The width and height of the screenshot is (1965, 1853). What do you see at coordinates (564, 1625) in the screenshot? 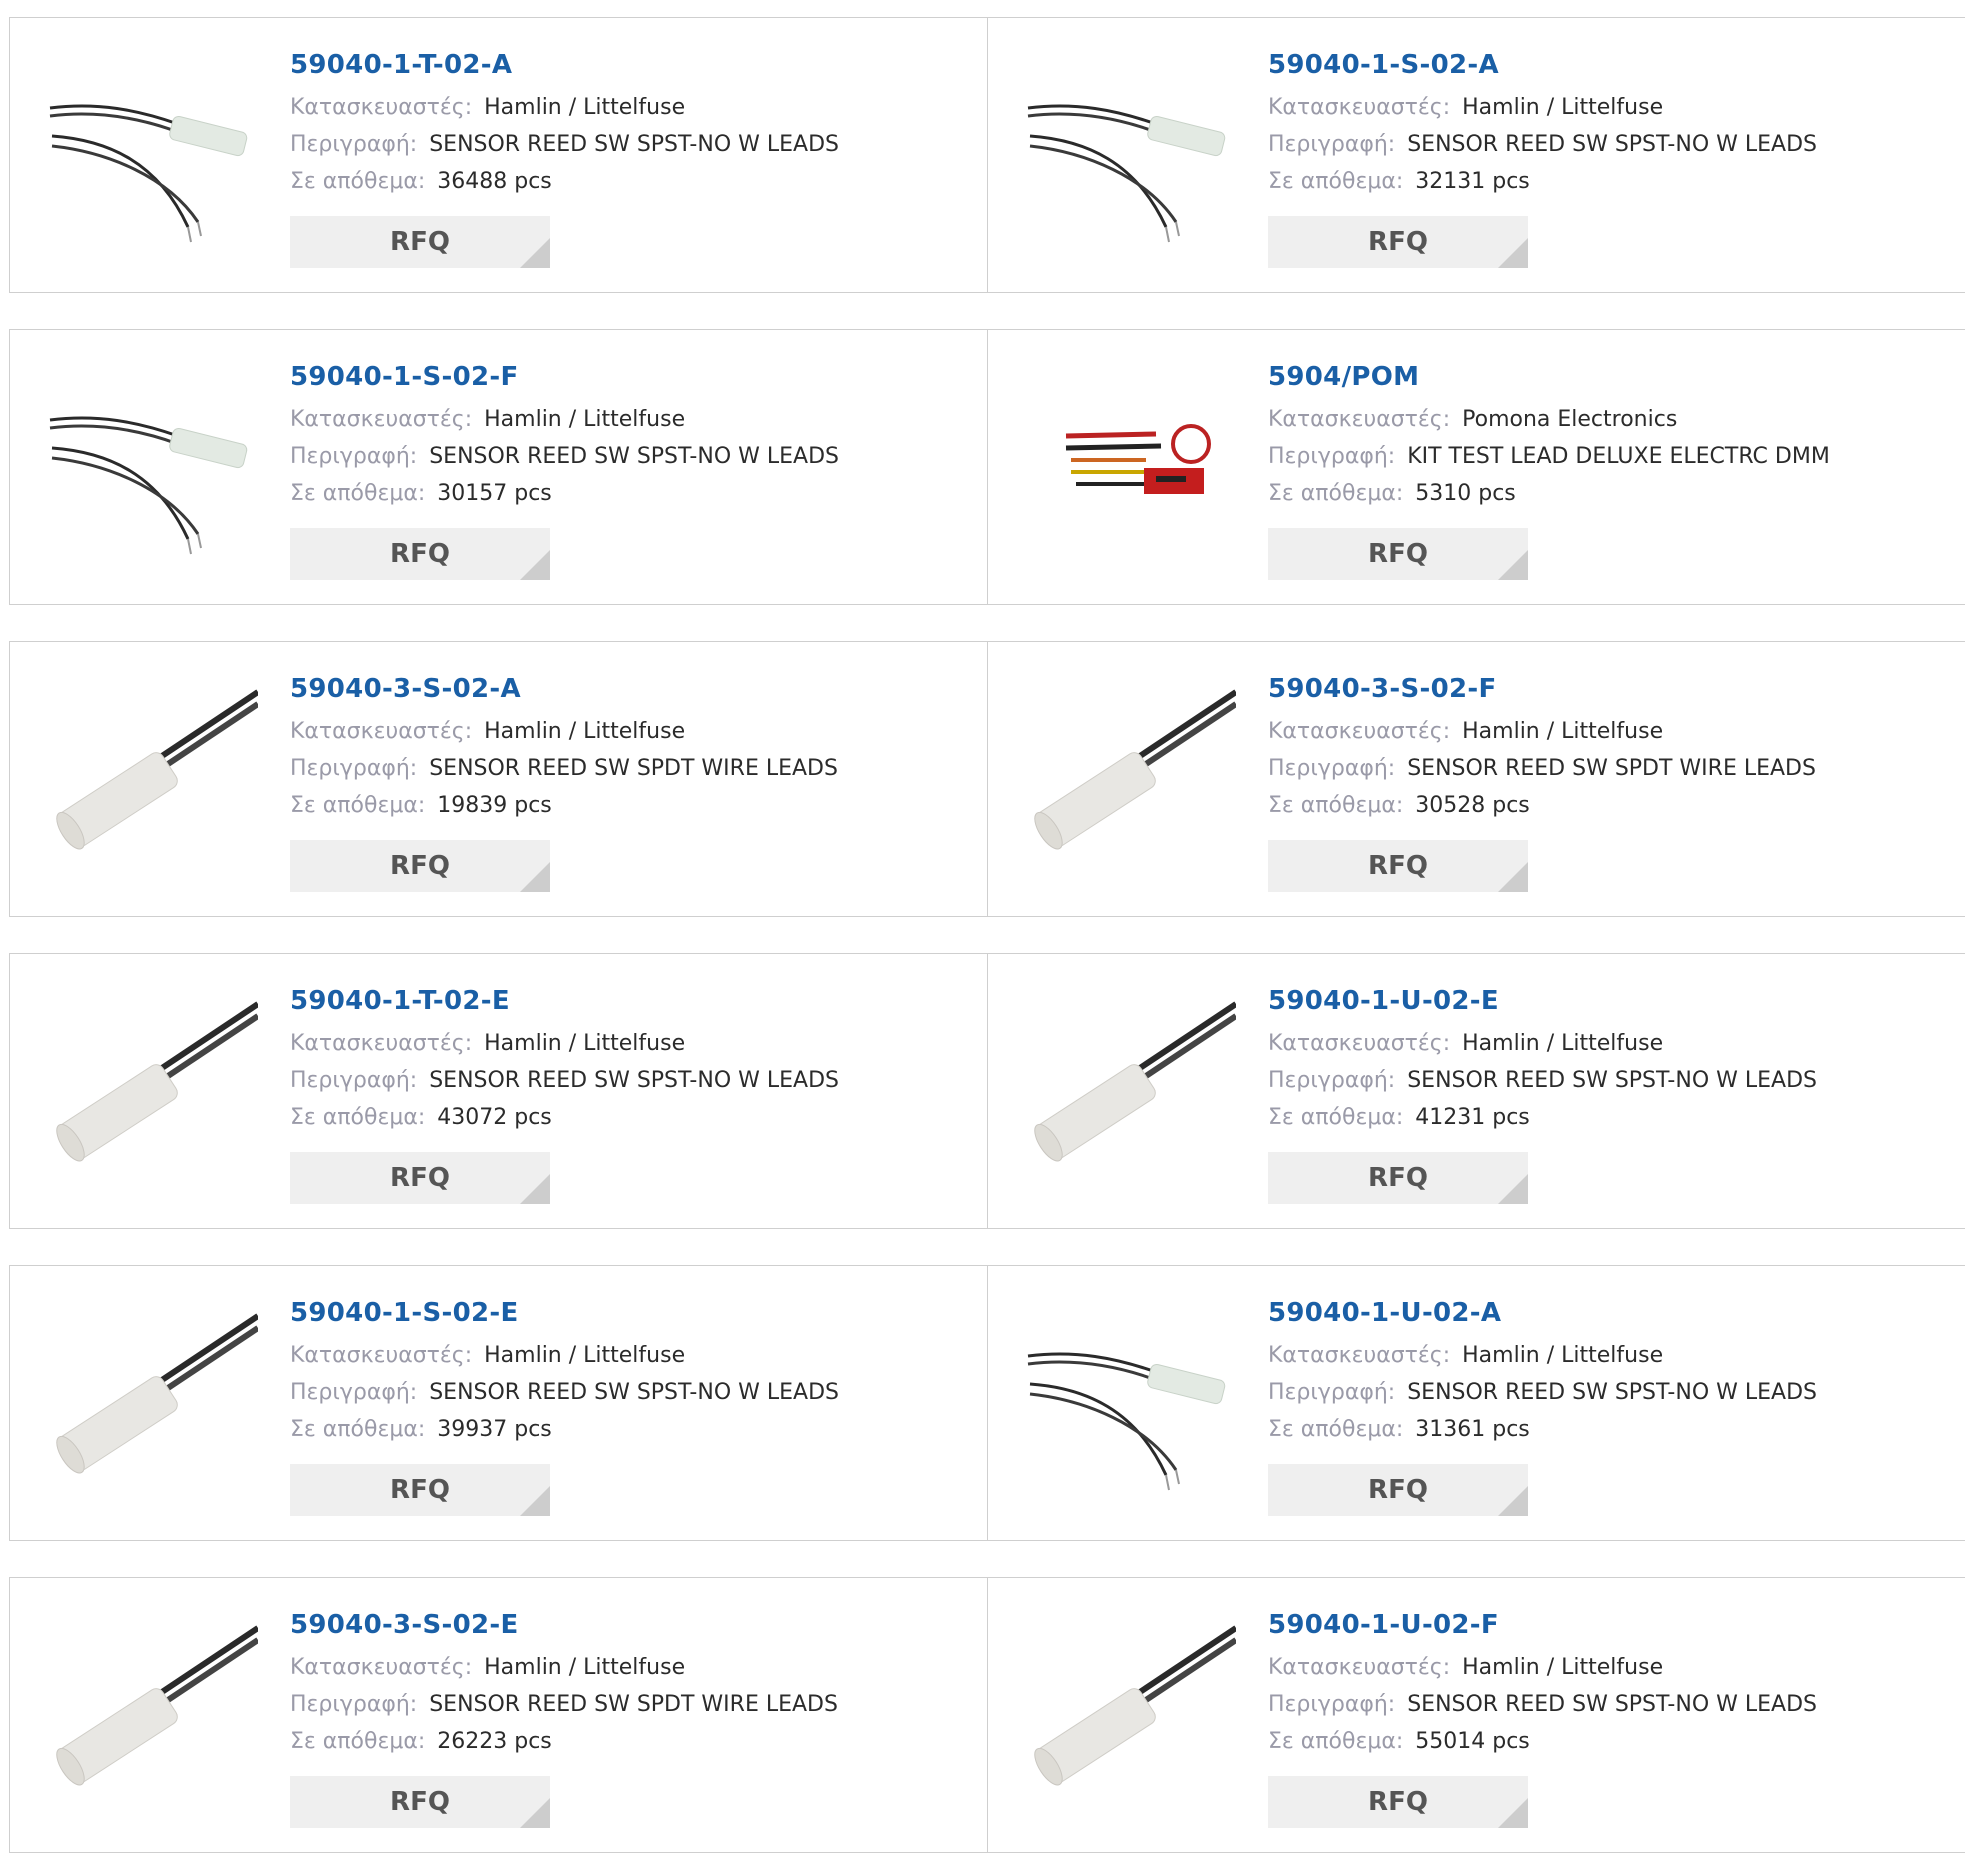
I see `part-number-link: 59040-3-S-02-E` at bounding box center [564, 1625].